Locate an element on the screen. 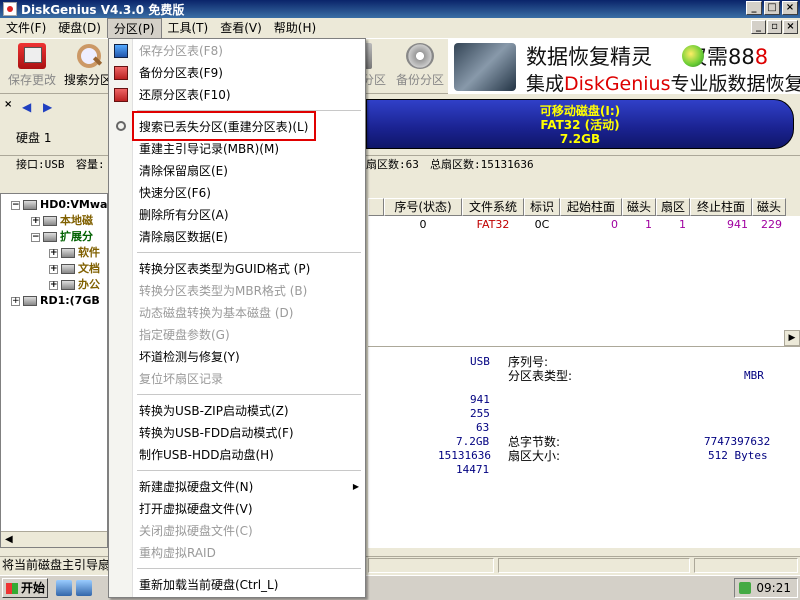  mdi-restore-button: ▫ is located at coordinates (774, 27).